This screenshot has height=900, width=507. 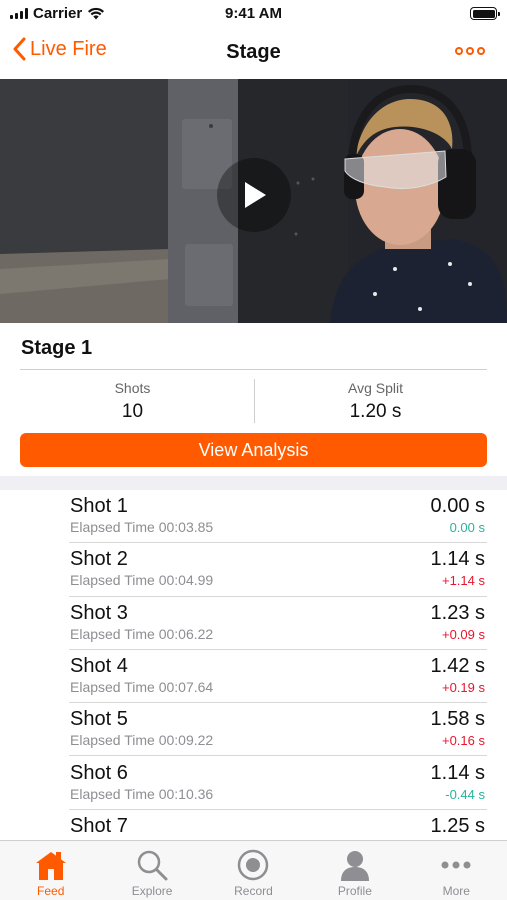 I want to click on tab-bar: Feed Explore Record Profile More, so click(x=253, y=870).